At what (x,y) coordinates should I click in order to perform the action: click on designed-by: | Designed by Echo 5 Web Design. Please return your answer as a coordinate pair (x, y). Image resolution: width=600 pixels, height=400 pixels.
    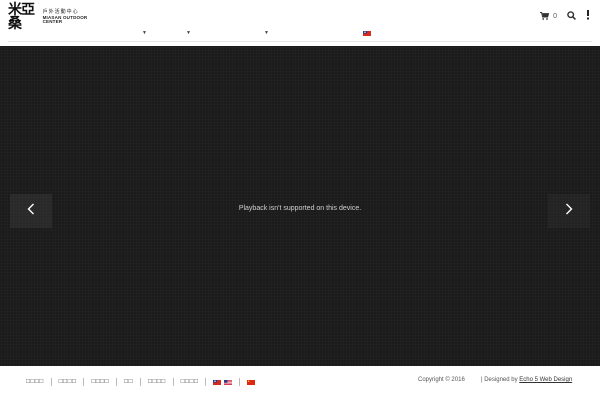
    Looking at the image, I should click on (526, 380).